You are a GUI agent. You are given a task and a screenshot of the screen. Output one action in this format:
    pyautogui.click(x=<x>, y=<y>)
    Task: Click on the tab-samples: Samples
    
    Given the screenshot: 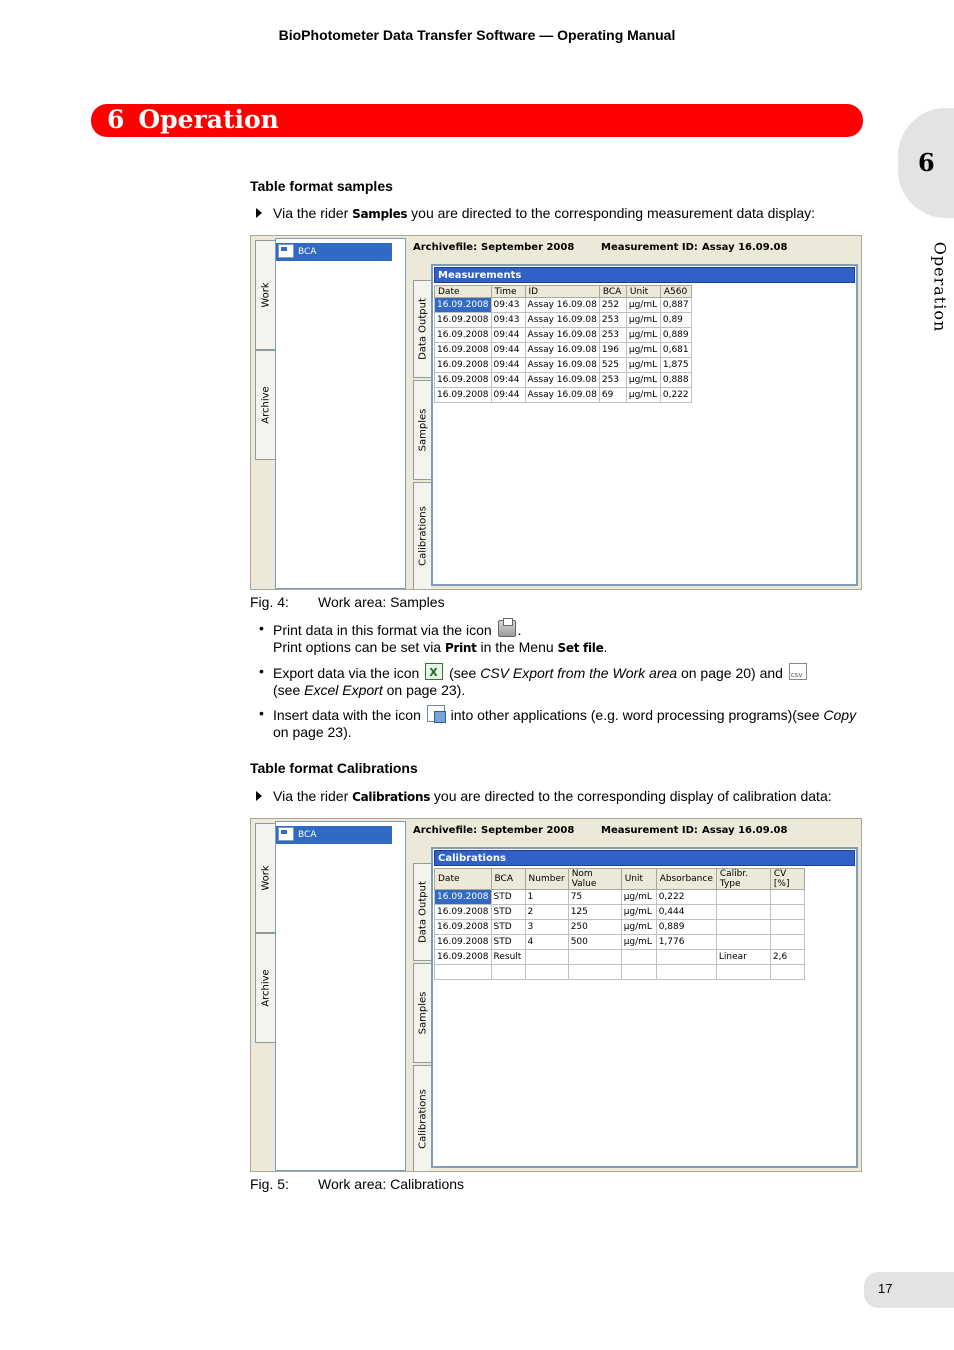 What is the action you would take?
    pyautogui.click(x=422, y=1013)
    